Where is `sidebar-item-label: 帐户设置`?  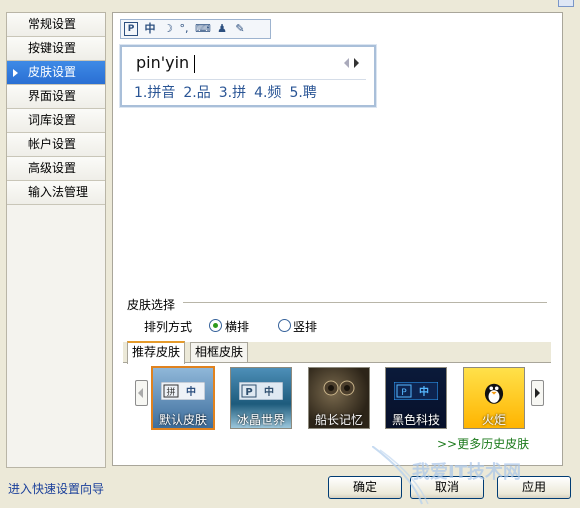 sidebar-item-label: 帐户设置 is located at coordinates (52, 144).